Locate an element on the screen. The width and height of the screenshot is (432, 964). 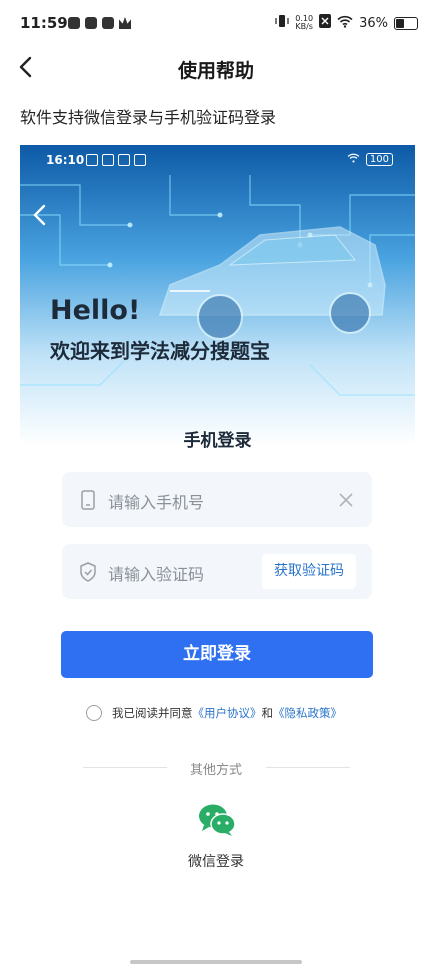
login-title: 手机登录 is located at coordinates (217, 441).